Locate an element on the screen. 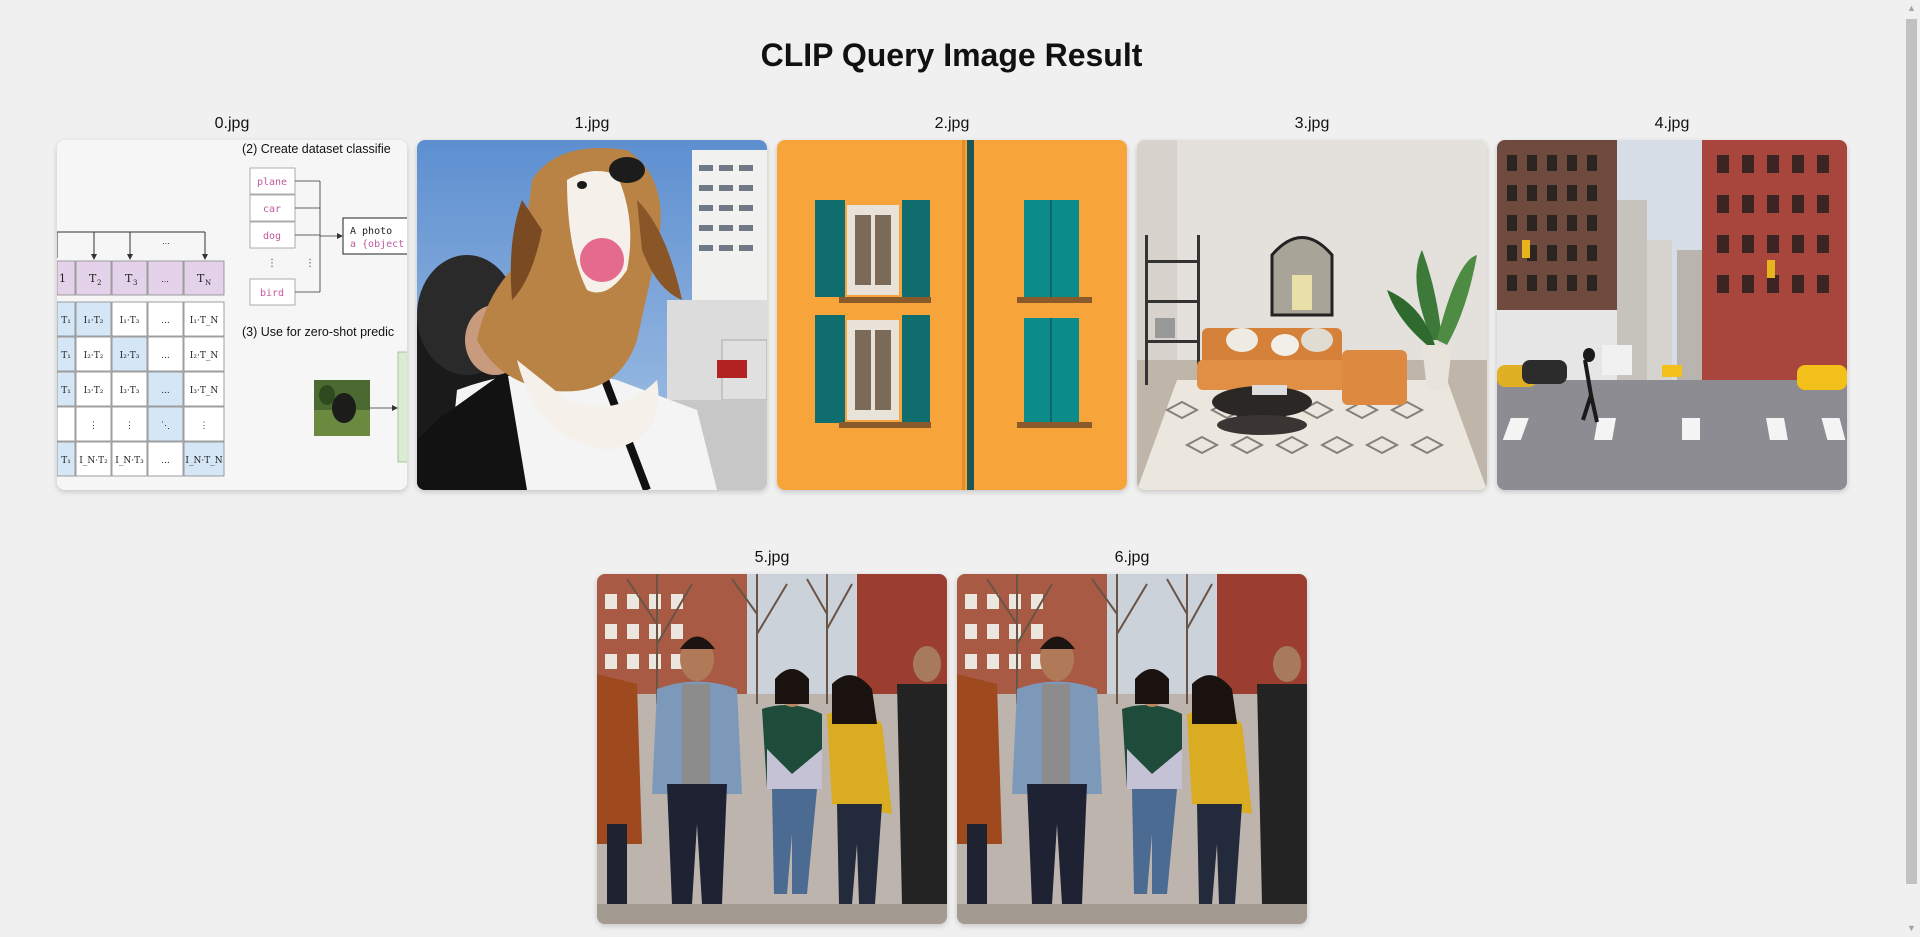  matrix-cell-label: I₃·T₂ is located at coordinates (94, 391).